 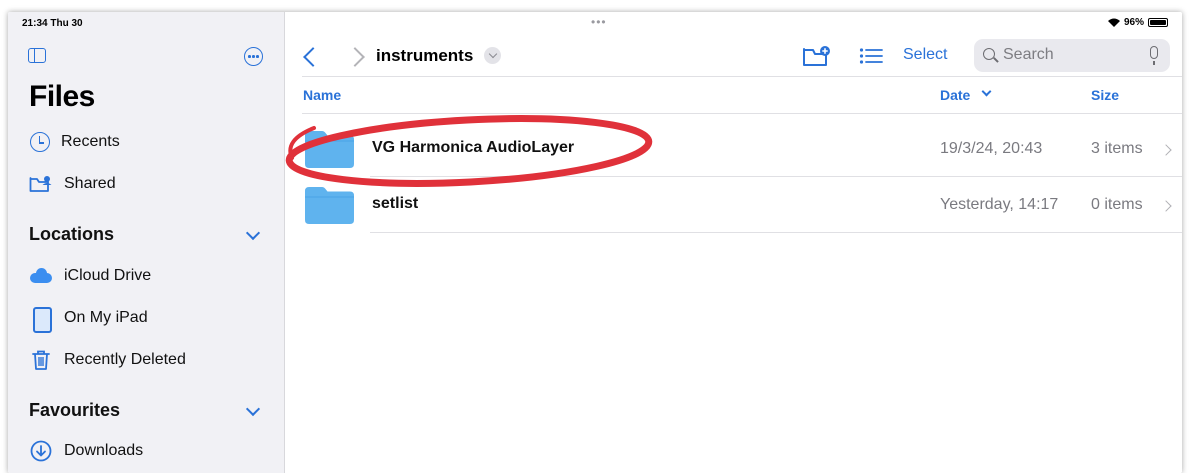 I want to click on forward-button, so click(x=355, y=57).